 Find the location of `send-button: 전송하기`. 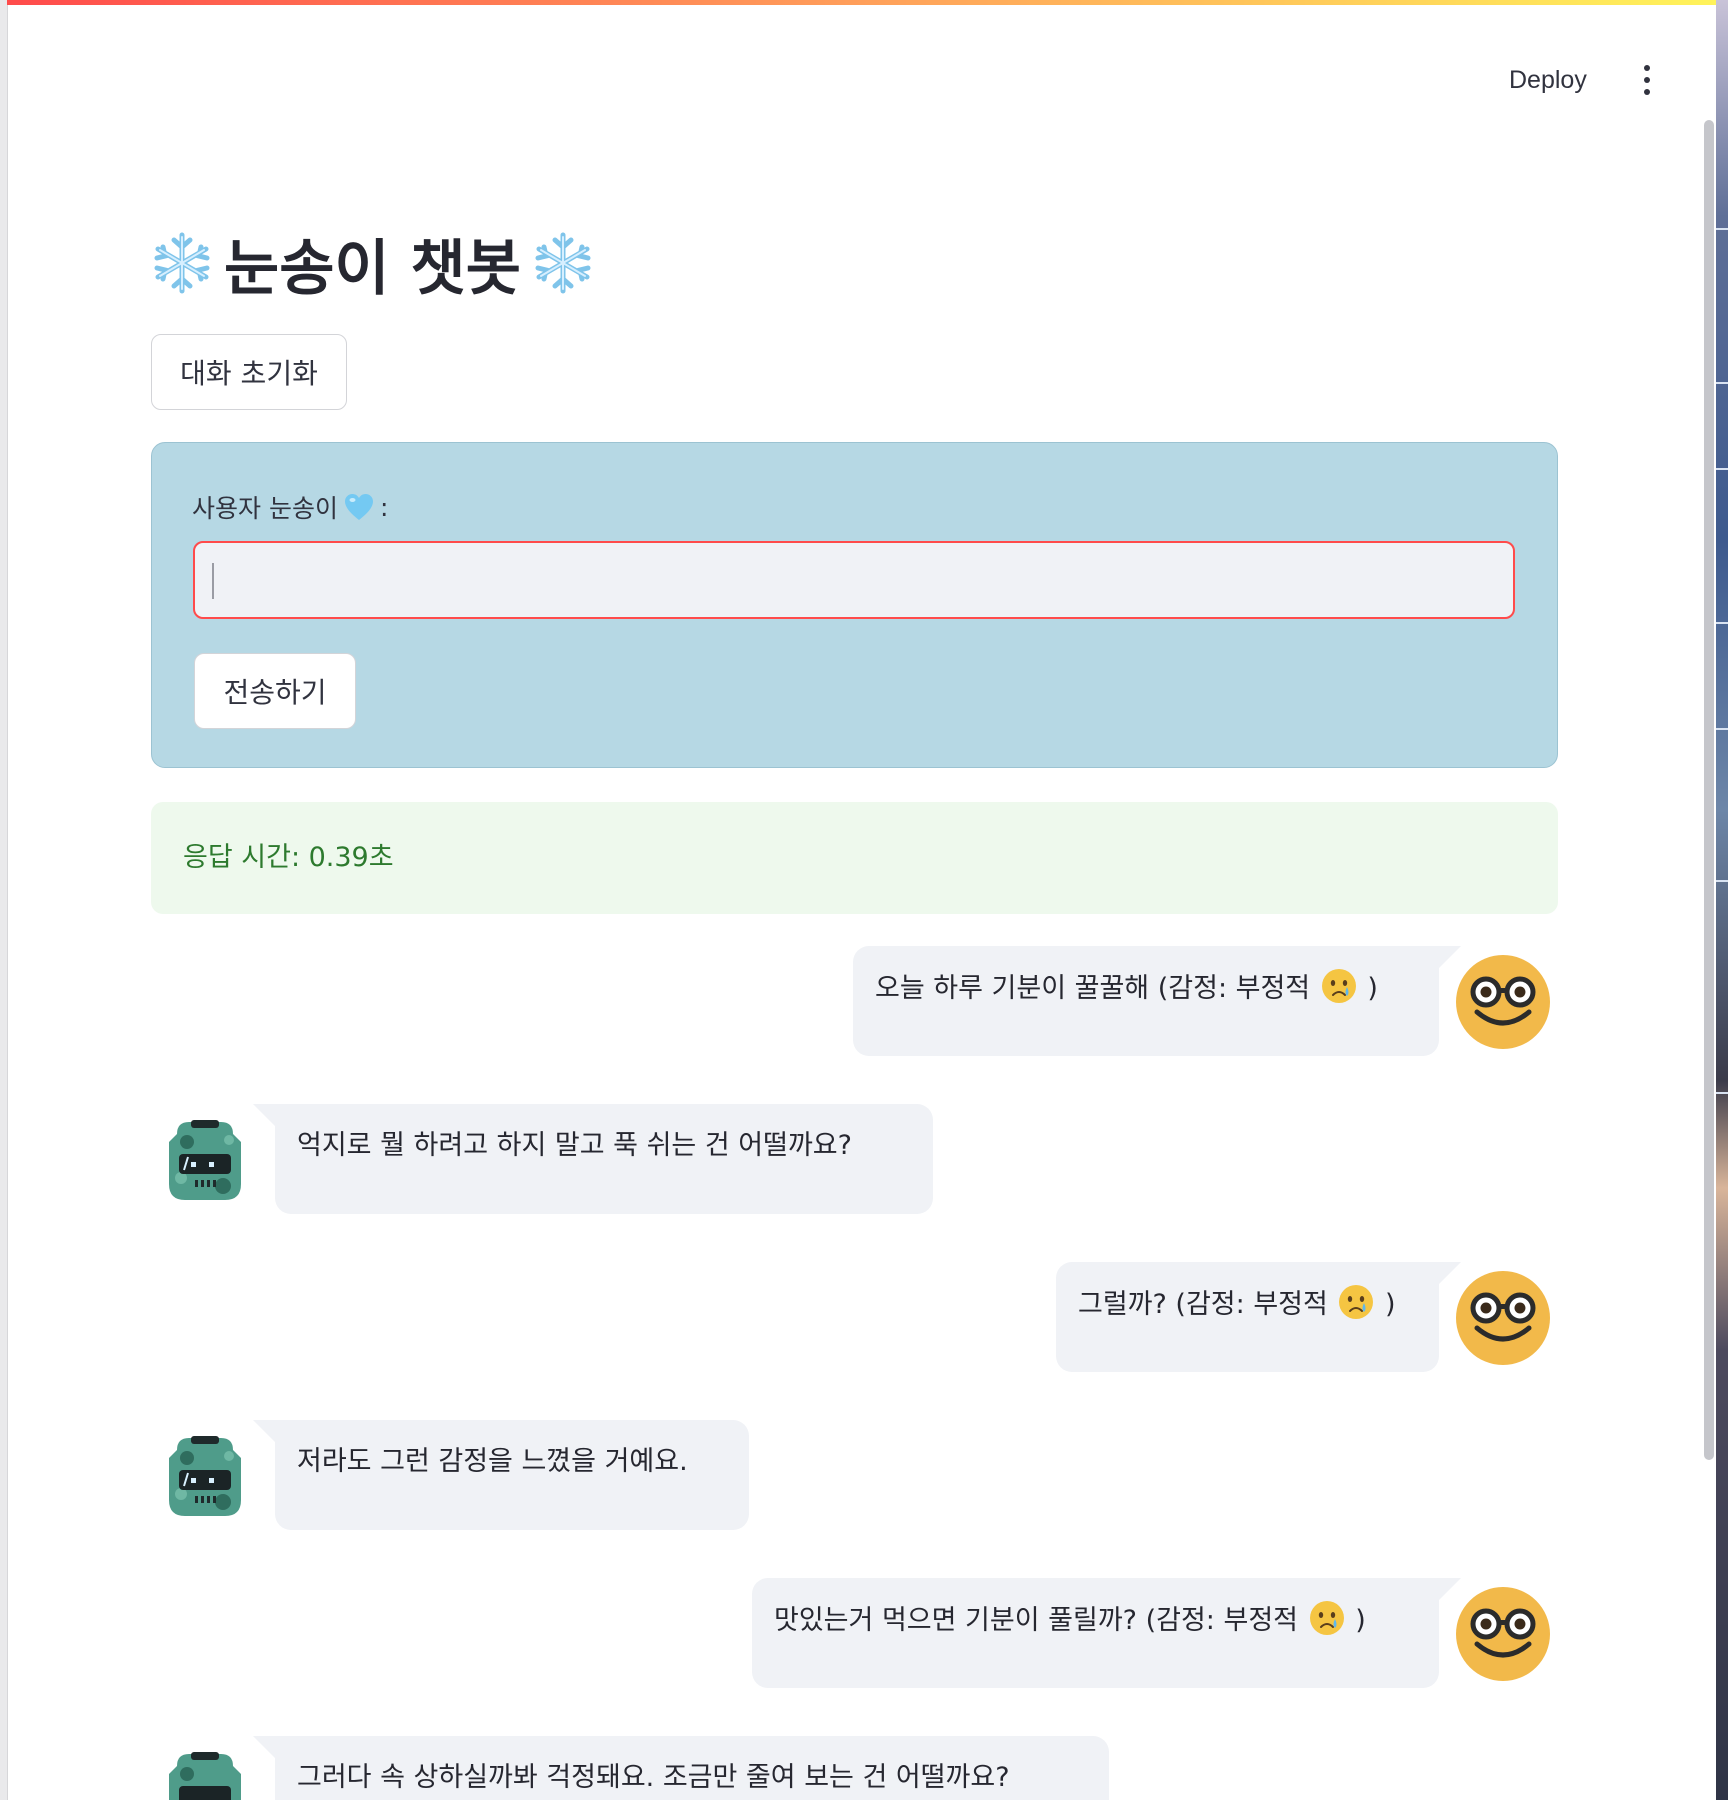

send-button: 전송하기 is located at coordinates (275, 691).